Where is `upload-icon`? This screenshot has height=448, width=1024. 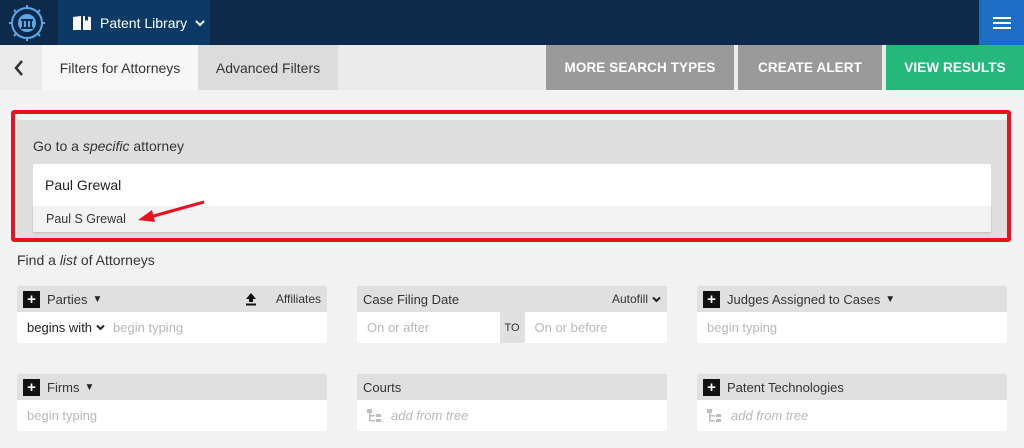
upload-icon is located at coordinates (250, 299).